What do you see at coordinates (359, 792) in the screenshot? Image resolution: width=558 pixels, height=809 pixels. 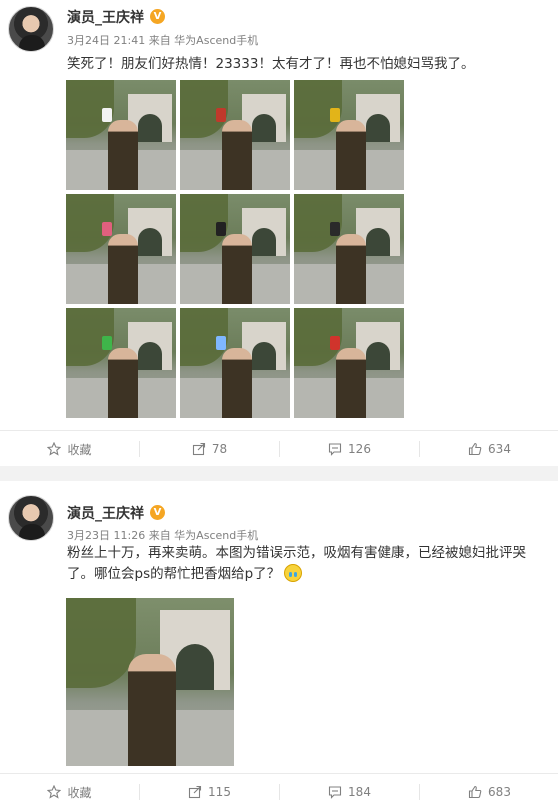 I see `comment-count: 184` at bounding box center [359, 792].